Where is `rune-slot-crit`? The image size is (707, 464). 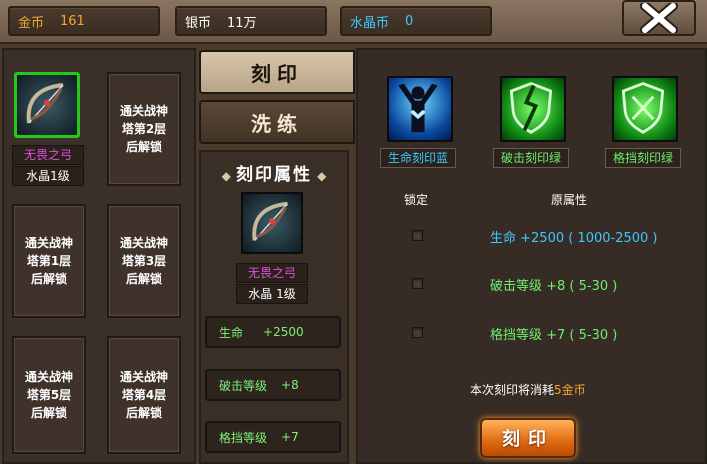 rune-slot-crit is located at coordinates (533, 109).